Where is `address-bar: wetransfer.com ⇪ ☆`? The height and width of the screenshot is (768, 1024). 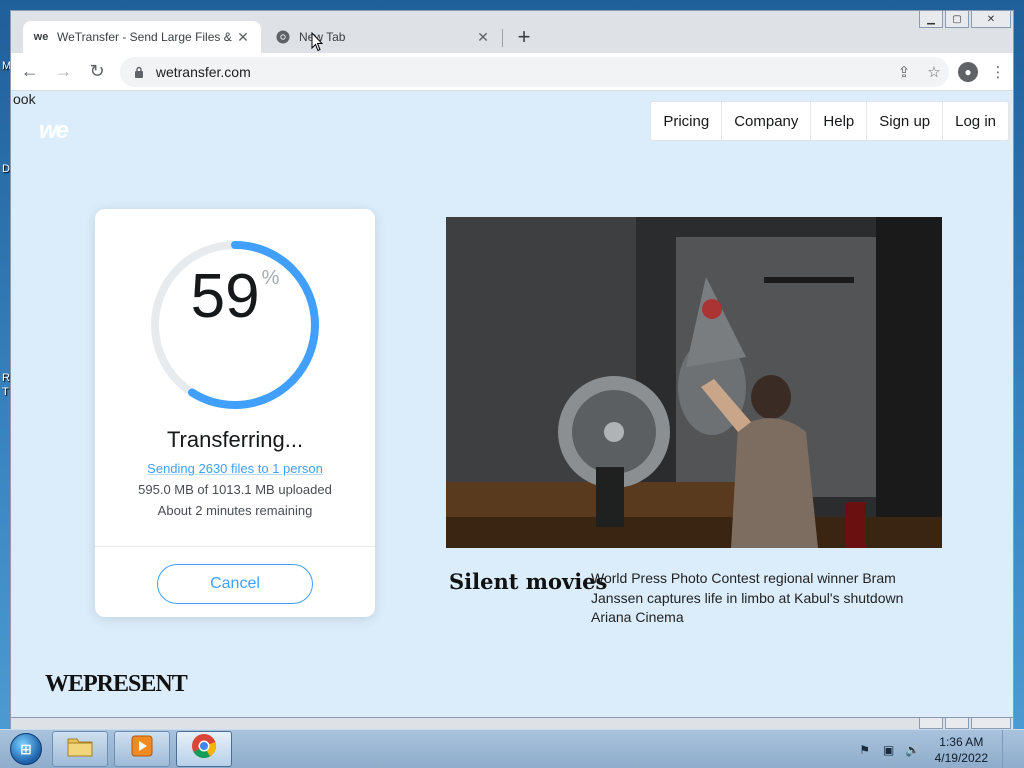 address-bar: wetransfer.com ⇪ ☆ is located at coordinates (534, 71).